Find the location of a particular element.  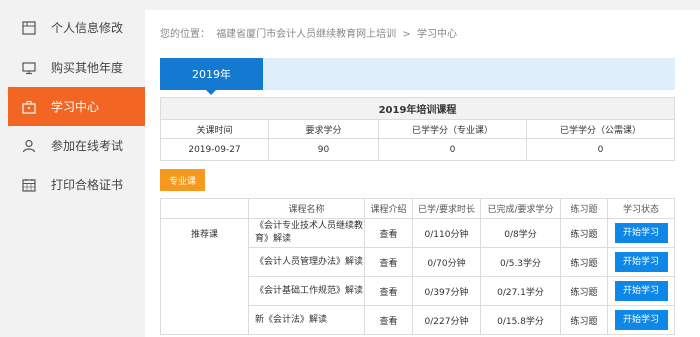

sidebar-item-print-certificate: 打印合格证书 is located at coordinates (76, 184).